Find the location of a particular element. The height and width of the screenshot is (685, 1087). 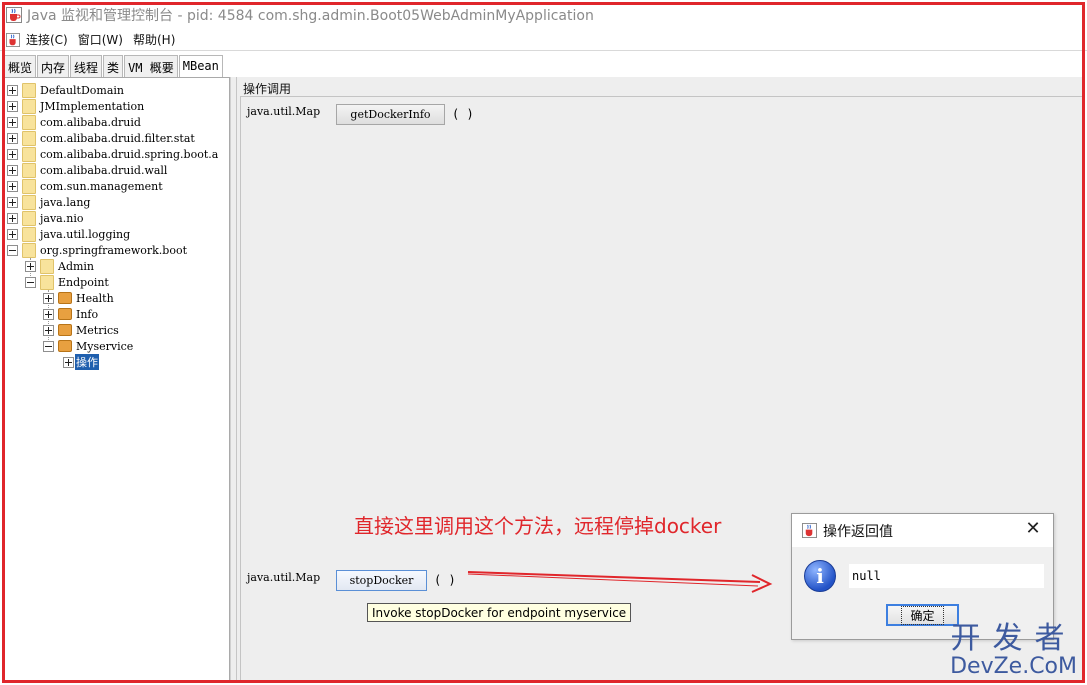

ok-button-label: 确定 is located at coordinates (922, 615).